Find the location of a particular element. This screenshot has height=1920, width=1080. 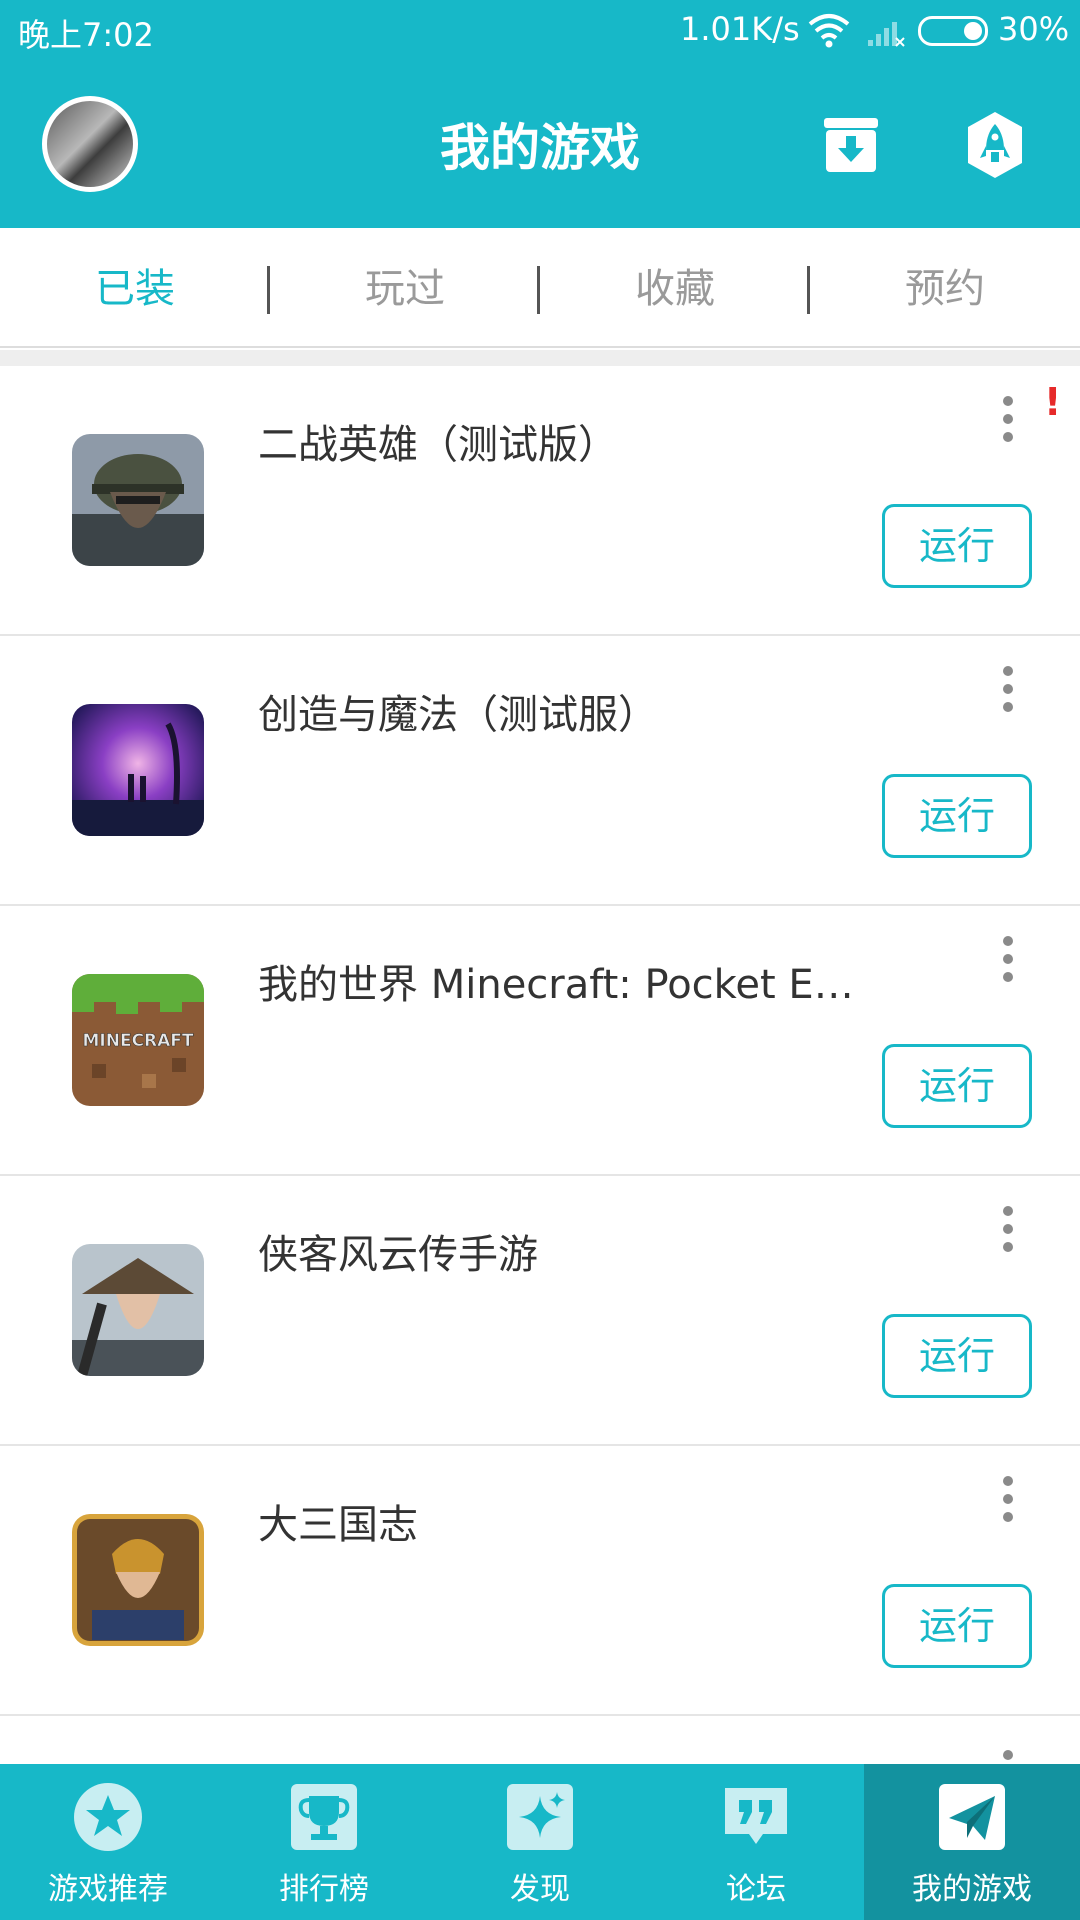

nav-label: 游戏推荐 is located at coordinates (108, 1889).